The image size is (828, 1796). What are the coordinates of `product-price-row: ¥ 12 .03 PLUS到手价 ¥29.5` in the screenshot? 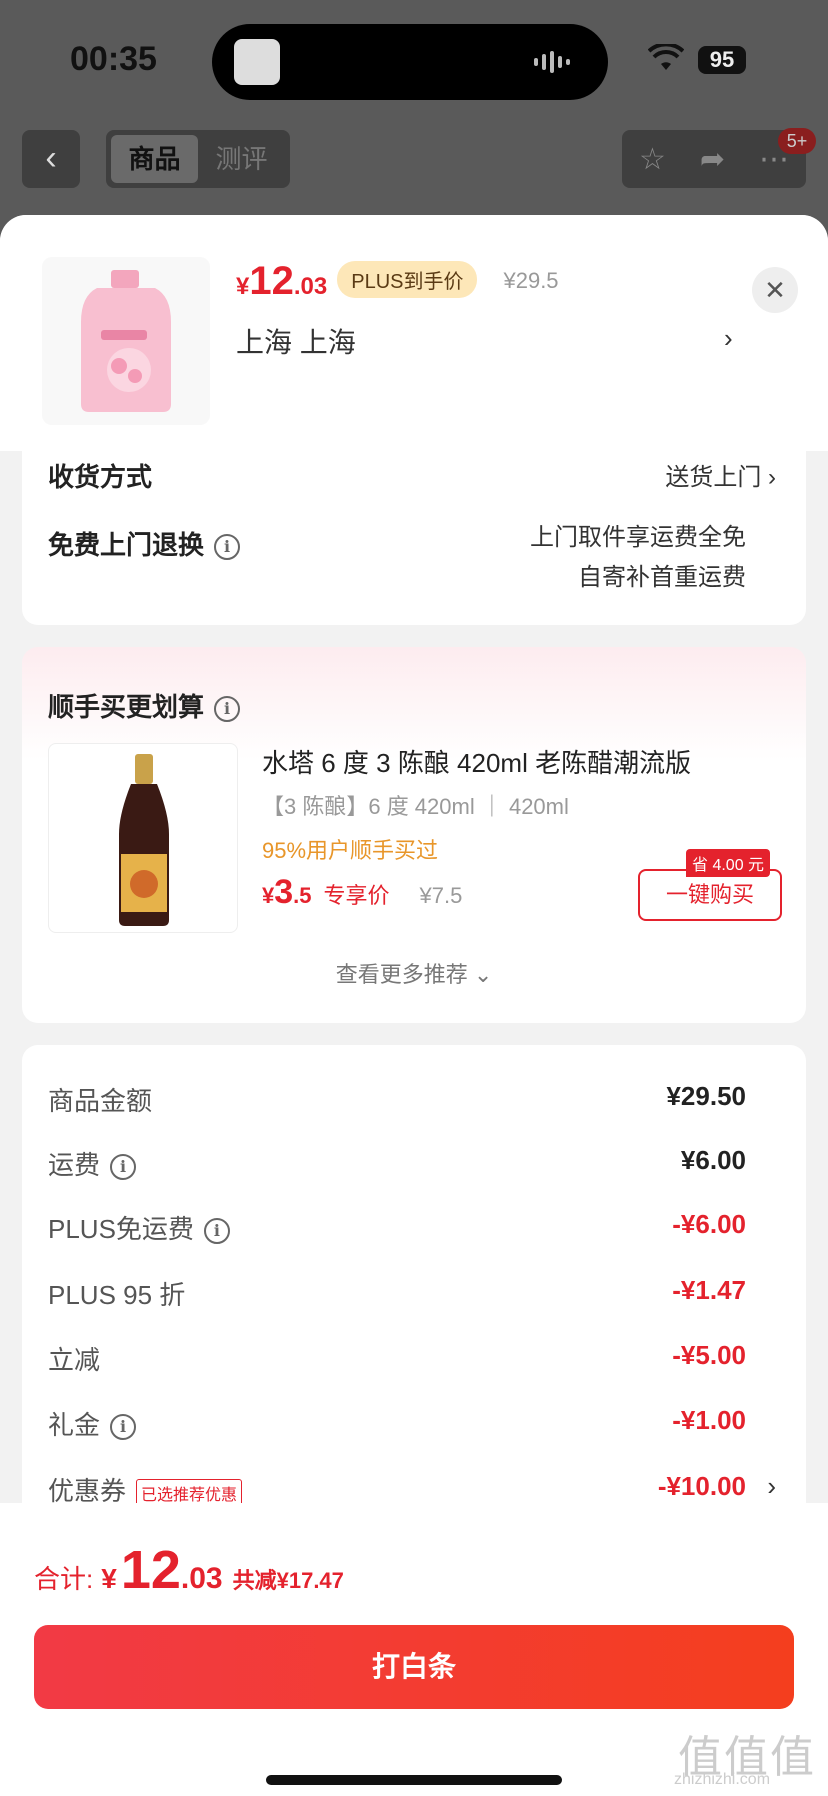 It's located at (397, 281).